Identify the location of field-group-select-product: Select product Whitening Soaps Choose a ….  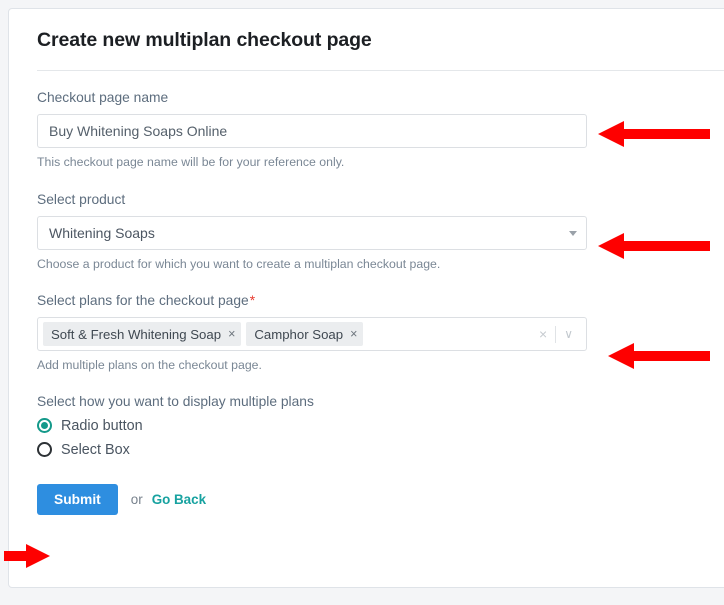
(380, 232).